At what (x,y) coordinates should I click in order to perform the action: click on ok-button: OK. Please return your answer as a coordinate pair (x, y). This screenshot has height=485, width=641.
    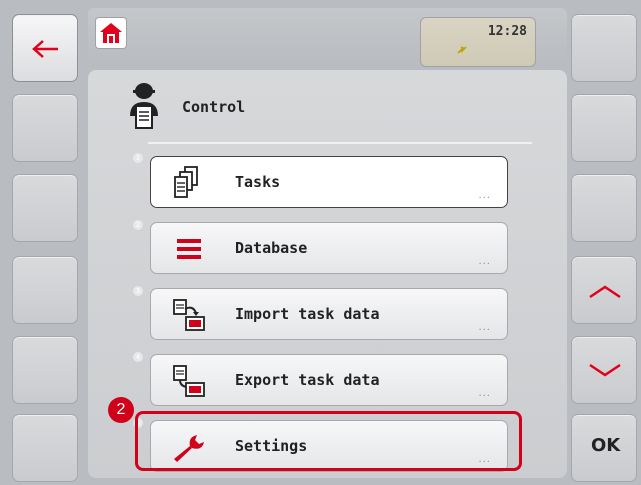
    Looking at the image, I should click on (604, 448).